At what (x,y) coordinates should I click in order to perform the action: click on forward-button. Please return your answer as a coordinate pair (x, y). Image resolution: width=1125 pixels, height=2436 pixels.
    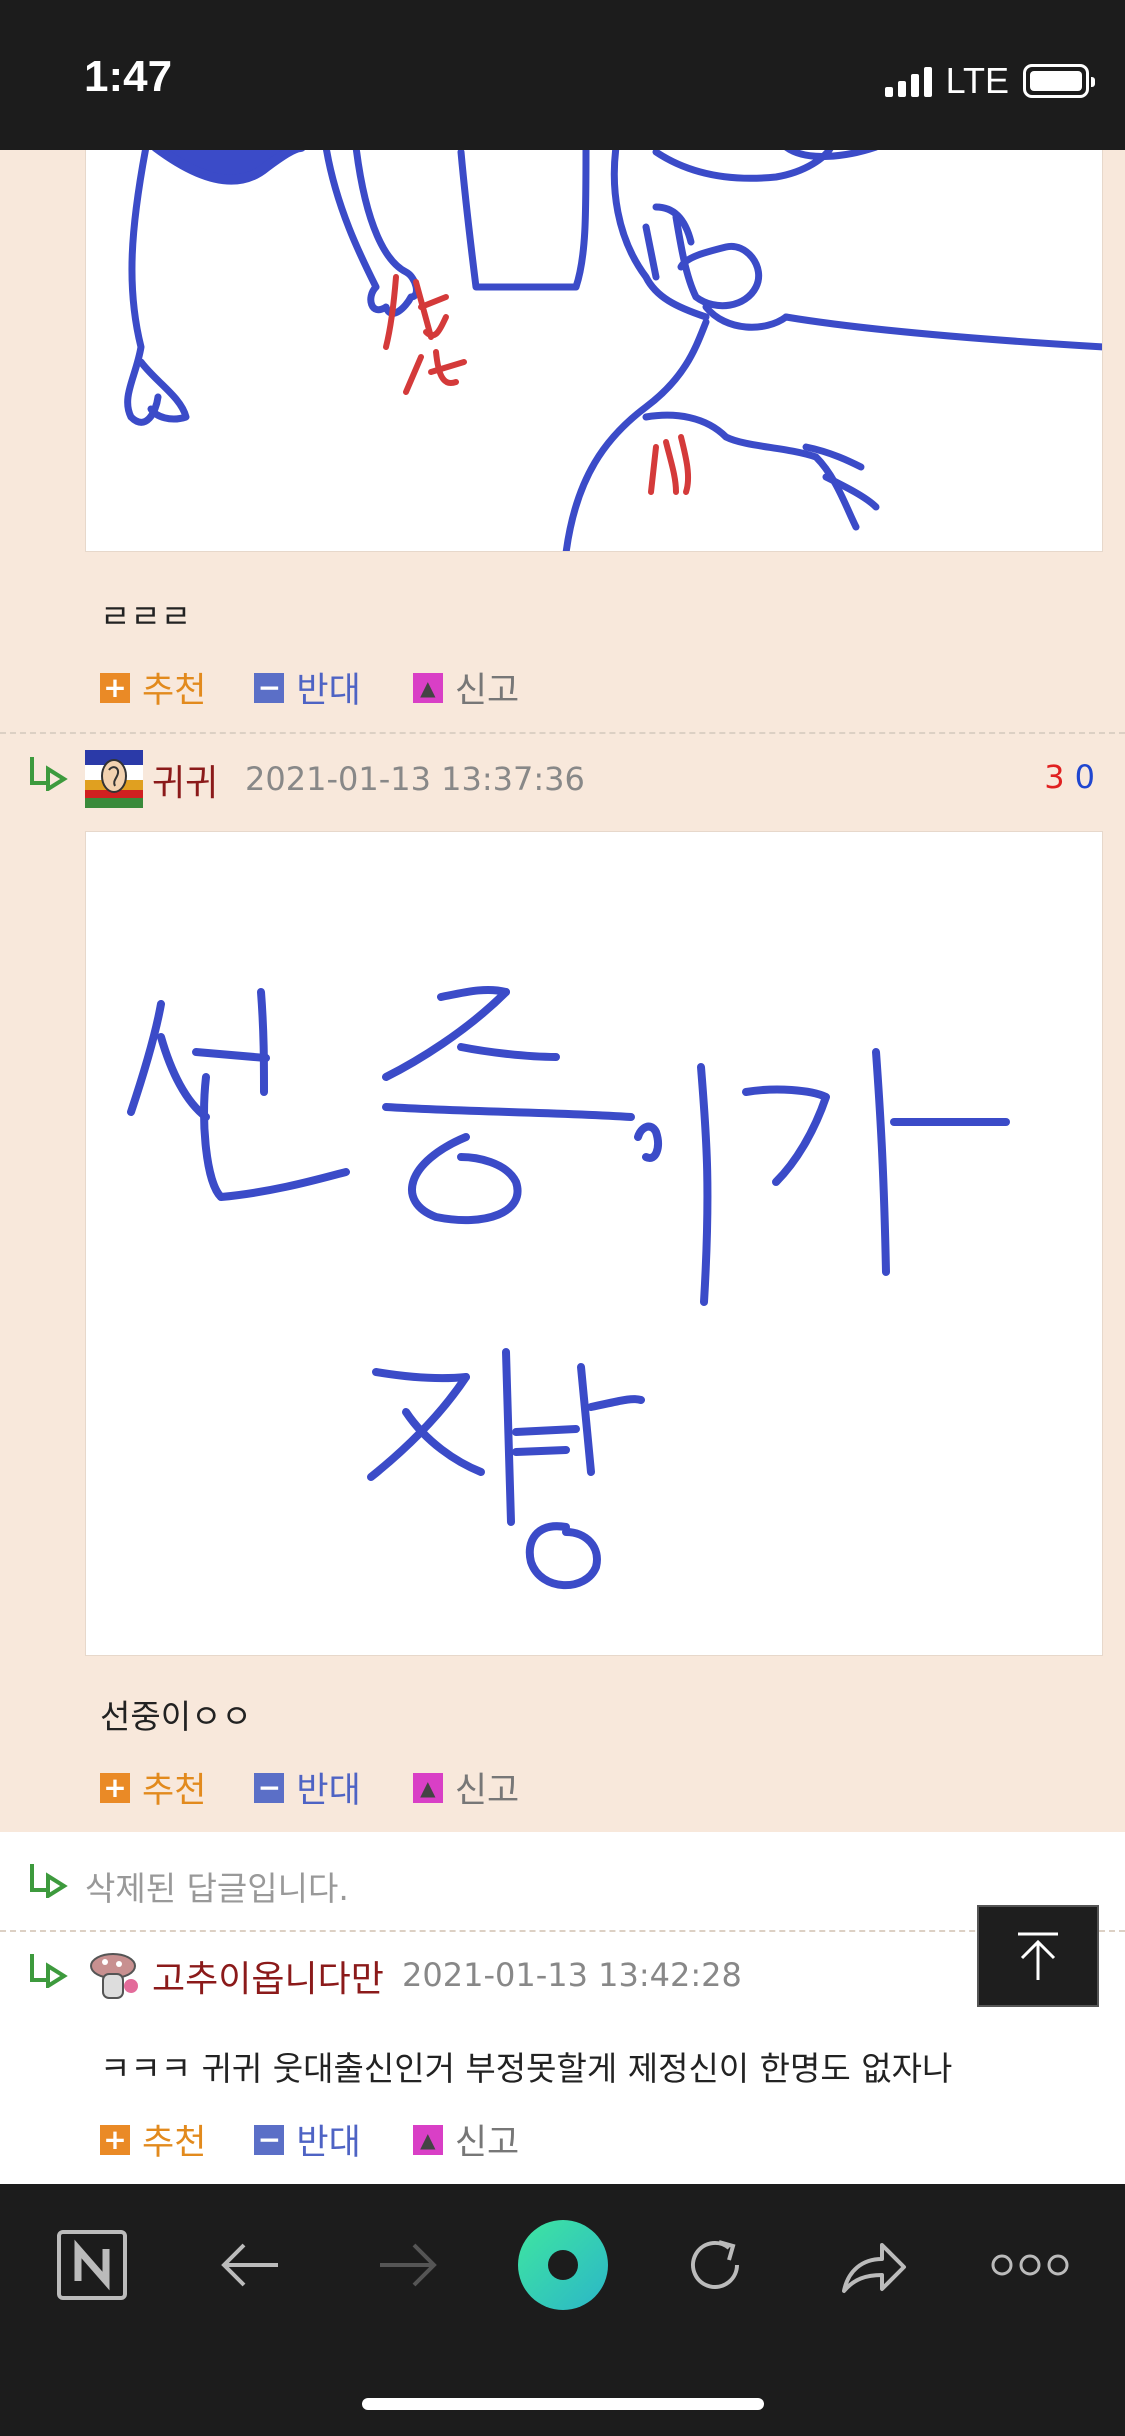
    Looking at the image, I should click on (408, 2265).